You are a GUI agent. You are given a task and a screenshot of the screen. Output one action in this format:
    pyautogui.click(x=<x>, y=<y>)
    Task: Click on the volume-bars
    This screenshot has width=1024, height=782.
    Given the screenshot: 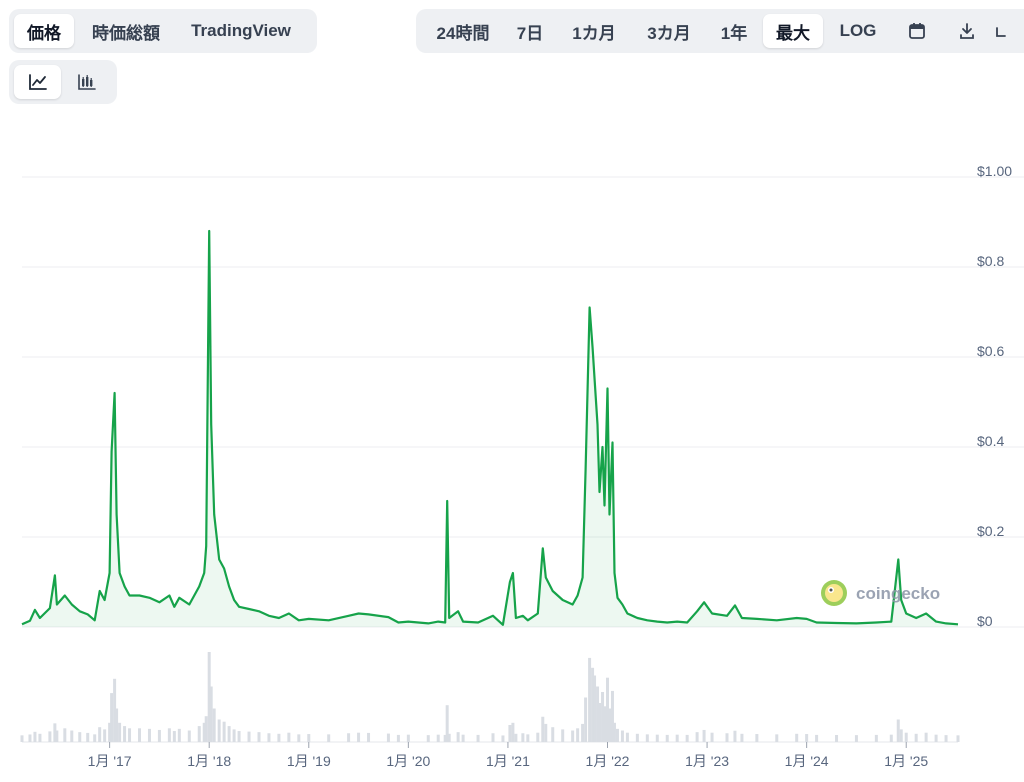 What is the action you would take?
    pyautogui.click(x=490, y=697)
    